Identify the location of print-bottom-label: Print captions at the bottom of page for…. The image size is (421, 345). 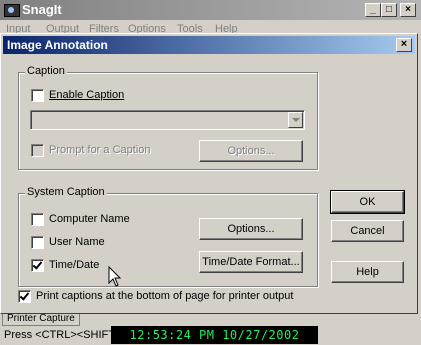
(164, 296).